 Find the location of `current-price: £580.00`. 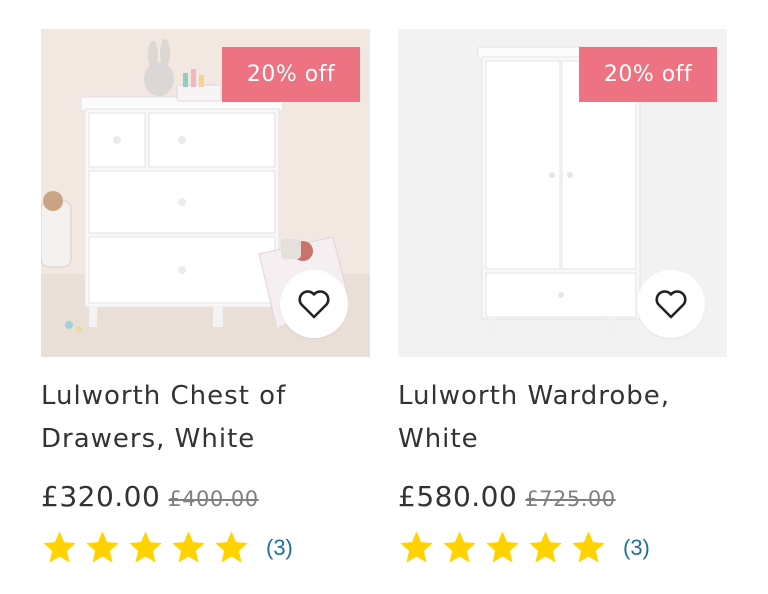

current-price: £580.00 is located at coordinates (458, 496).